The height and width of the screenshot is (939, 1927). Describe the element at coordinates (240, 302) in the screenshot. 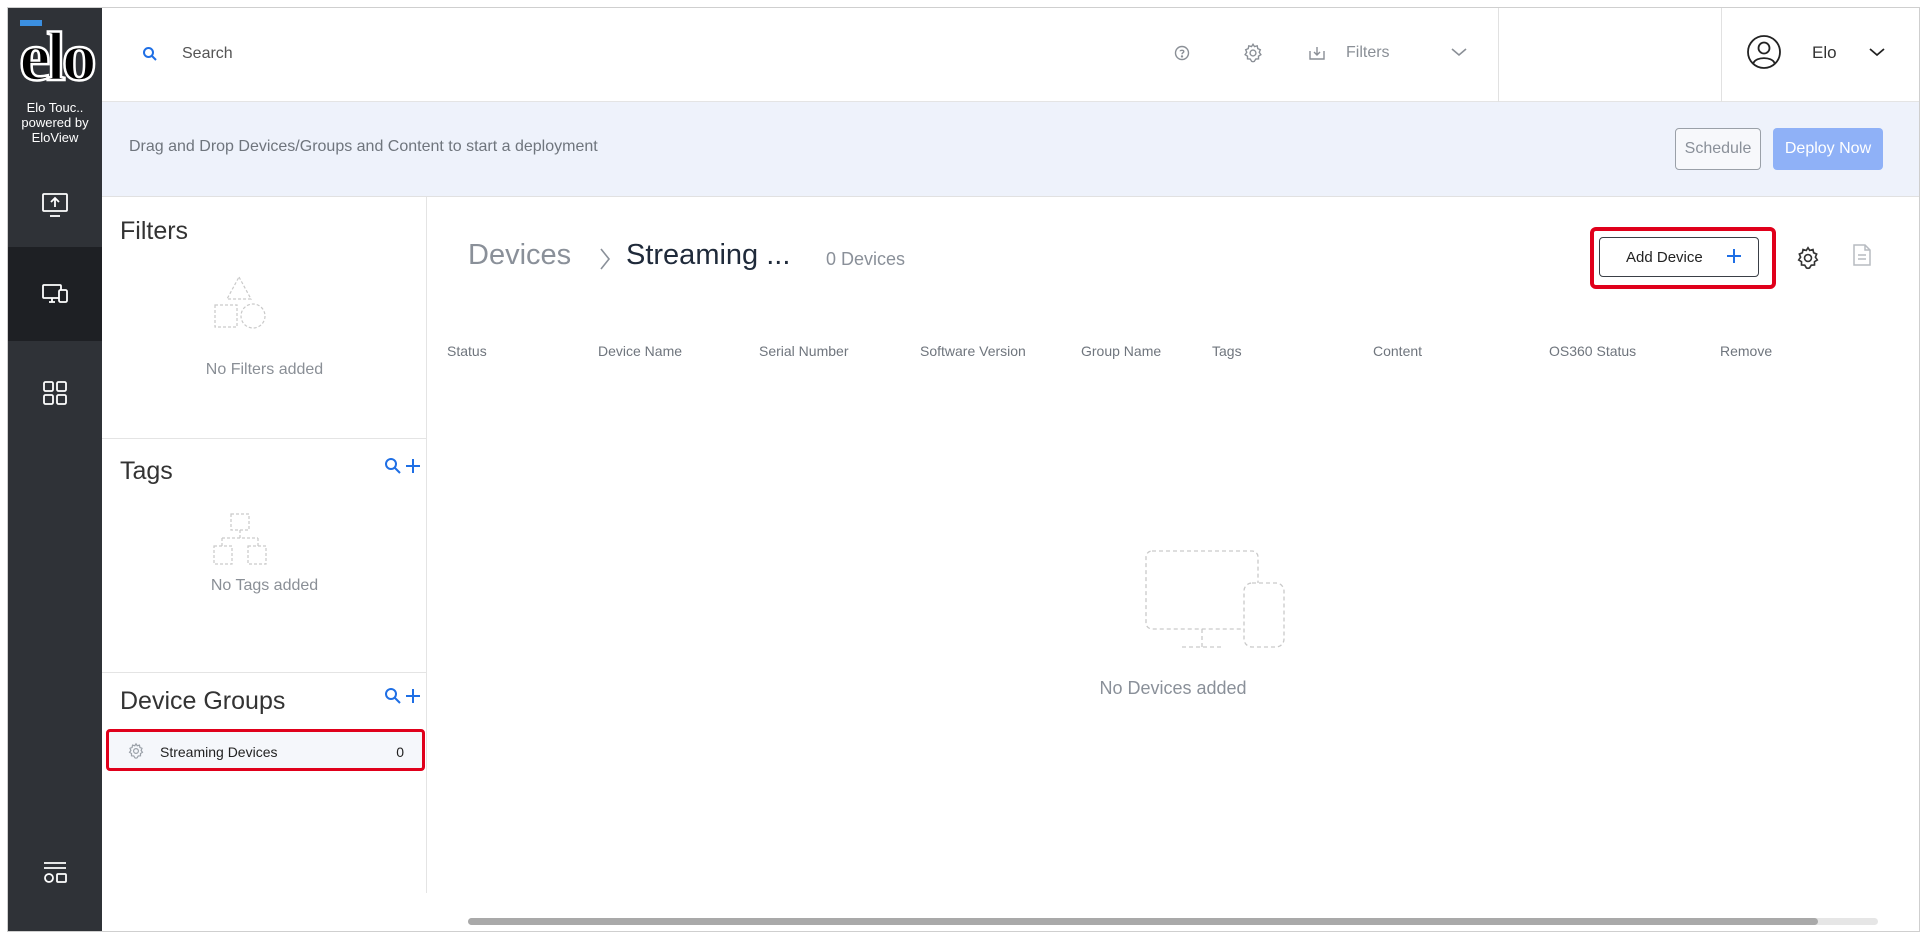

I see `shapes-placeholder-icon` at that location.